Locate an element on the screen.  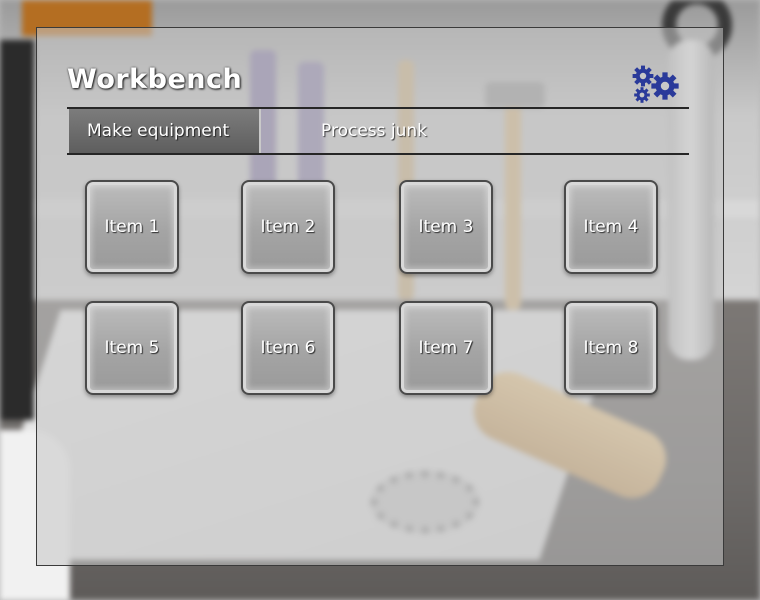
item-slot-4: Item 4 is located at coordinates (611, 227).